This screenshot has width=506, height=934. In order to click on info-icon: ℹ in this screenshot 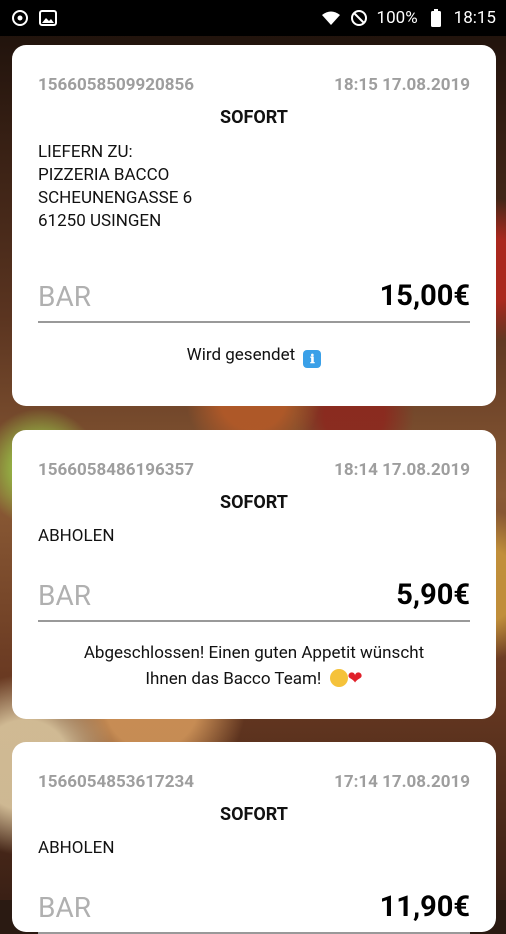, I will do `click(312, 359)`.